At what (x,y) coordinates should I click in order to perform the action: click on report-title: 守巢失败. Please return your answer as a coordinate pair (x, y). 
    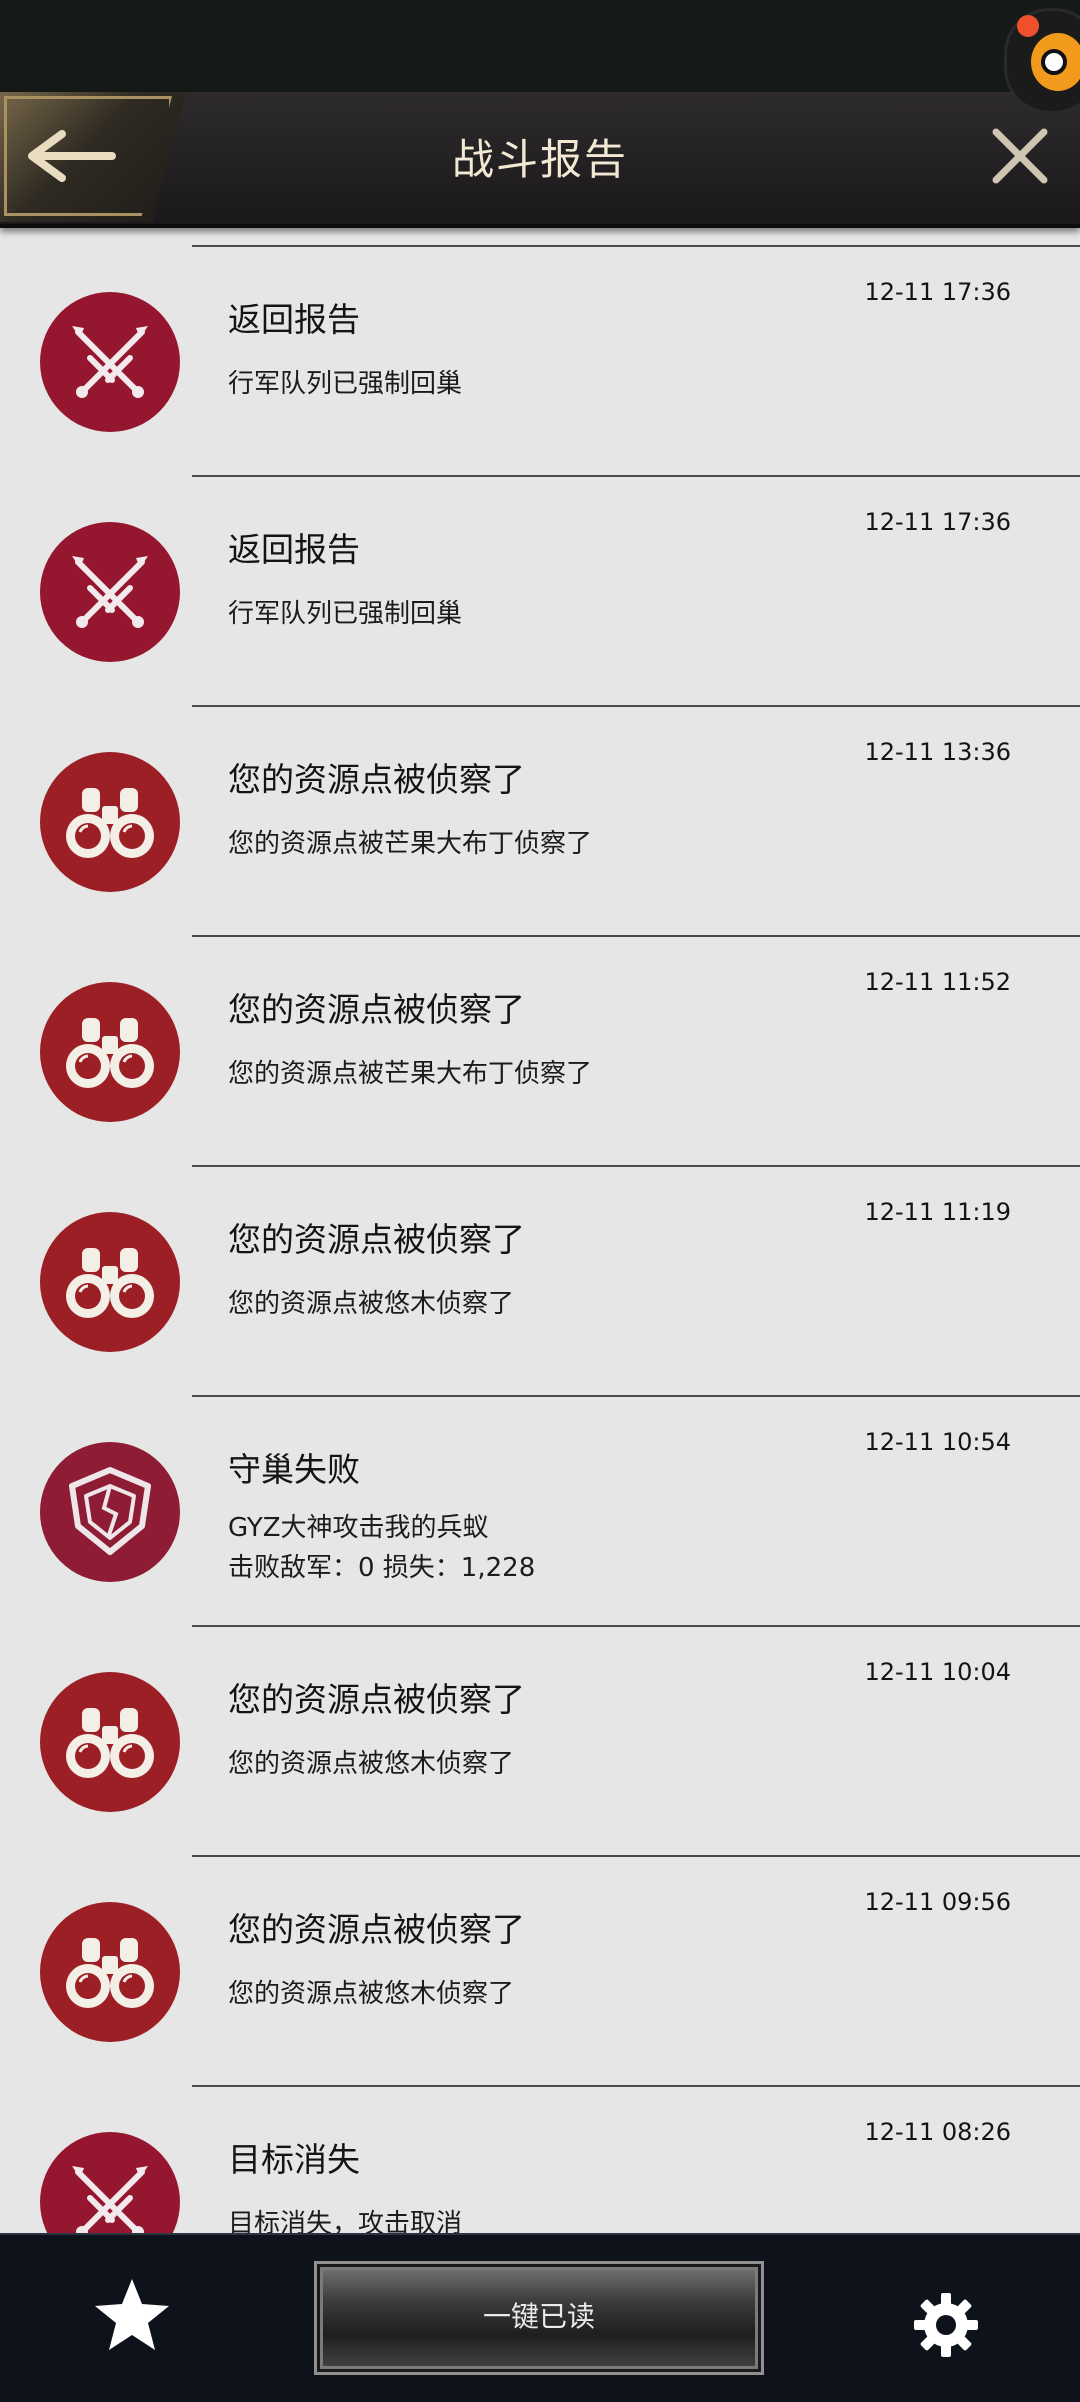
    Looking at the image, I should click on (294, 1469).